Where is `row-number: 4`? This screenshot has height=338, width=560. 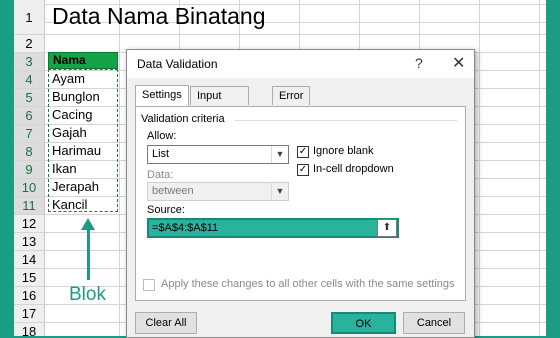
row-number: 4 is located at coordinates (29, 80).